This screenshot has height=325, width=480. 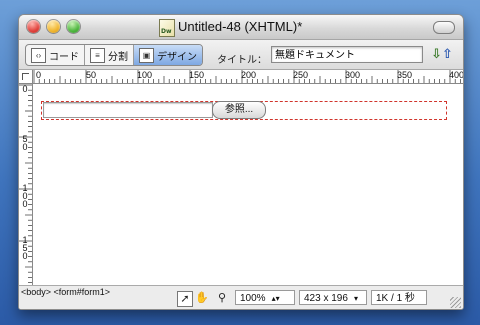 What do you see at coordinates (65, 292) in the screenshot?
I see `tag-selector: <body> <form#form1>` at bounding box center [65, 292].